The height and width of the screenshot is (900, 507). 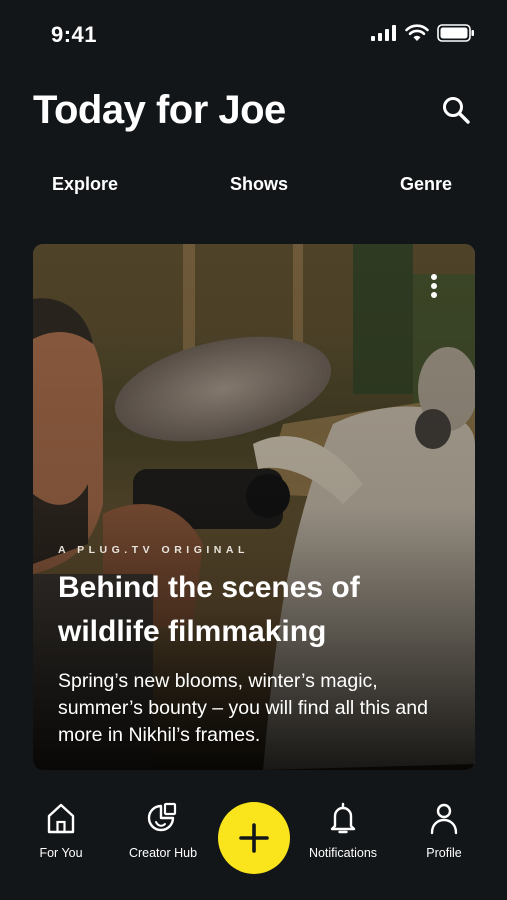 I want to click on create-button, so click(x=254, y=838).